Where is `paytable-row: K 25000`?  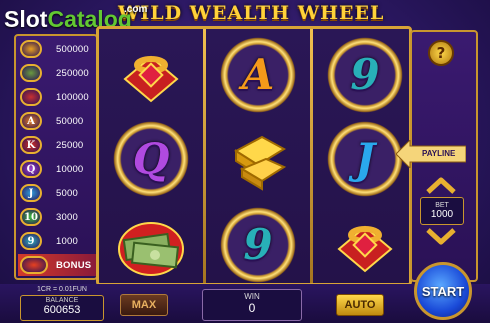
paytable-row: K 25000 is located at coordinates (57, 145).